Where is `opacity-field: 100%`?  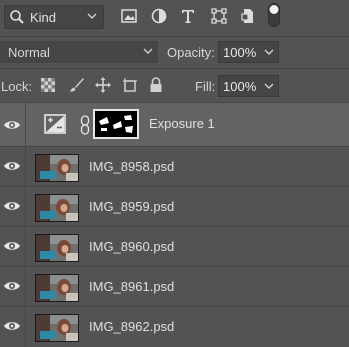 opacity-field: 100% is located at coordinates (248, 52).